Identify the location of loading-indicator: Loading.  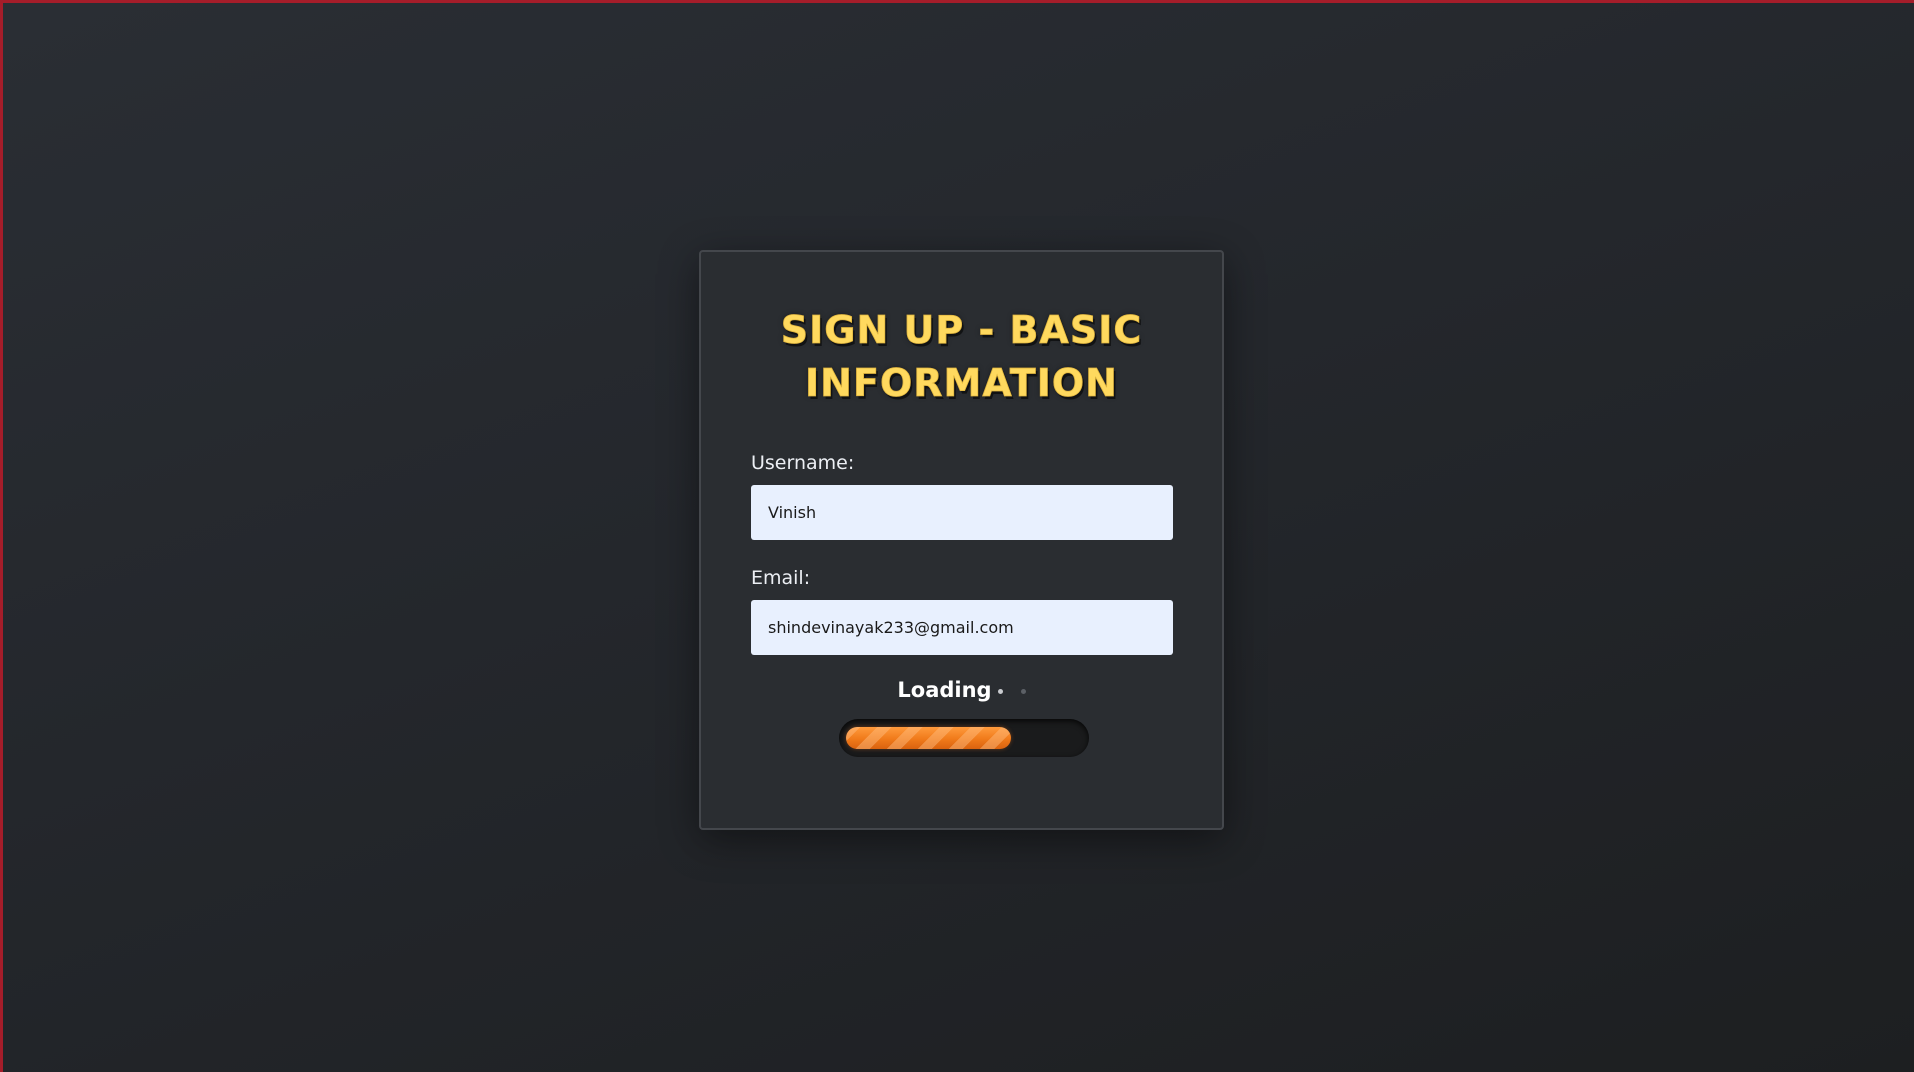
(961, 690).